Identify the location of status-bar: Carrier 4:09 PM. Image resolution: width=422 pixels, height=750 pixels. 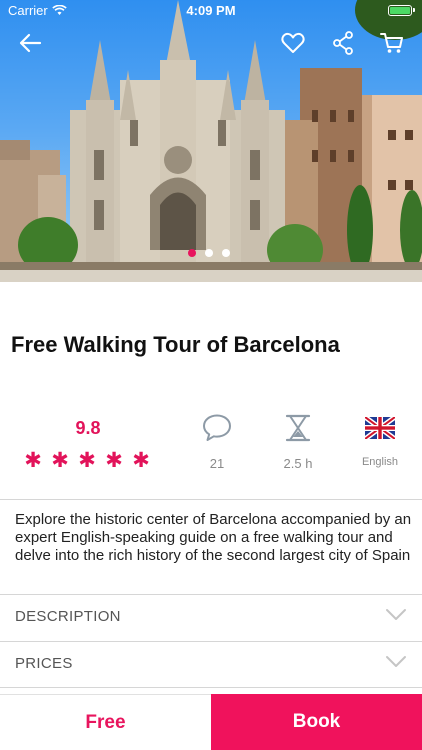
(211, 11).